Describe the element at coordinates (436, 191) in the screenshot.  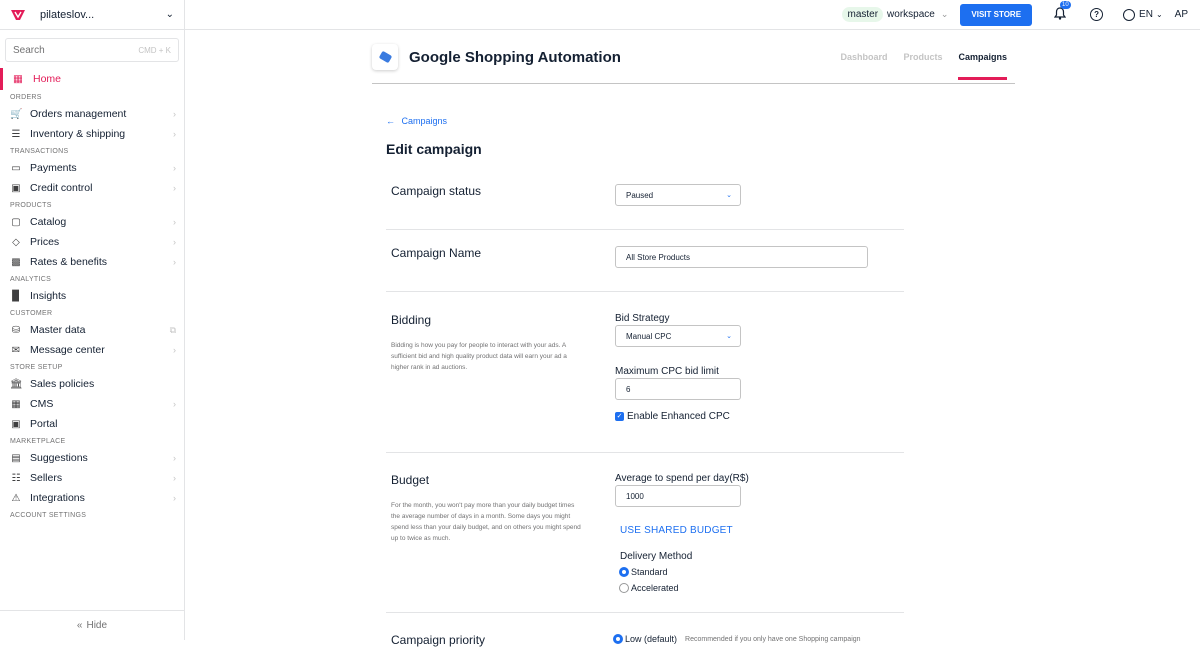
I see `status-label: Campaign status` at that location.